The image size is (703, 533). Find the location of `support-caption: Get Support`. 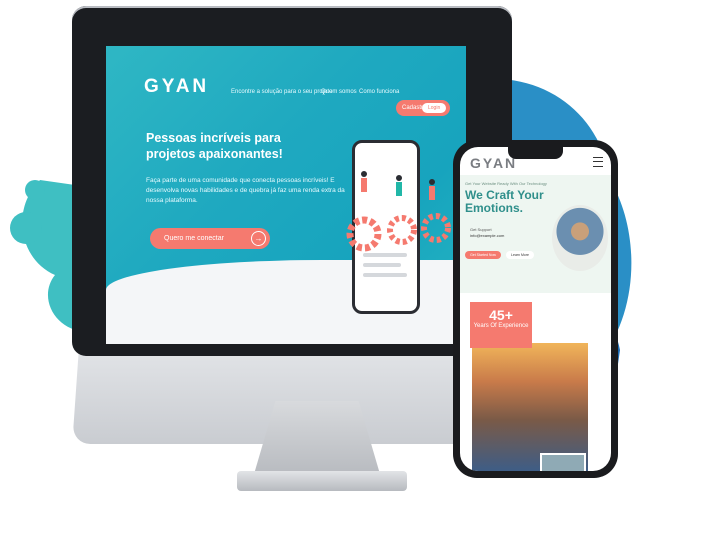

support-caption: Get Support is located at coordinates (481, 229).